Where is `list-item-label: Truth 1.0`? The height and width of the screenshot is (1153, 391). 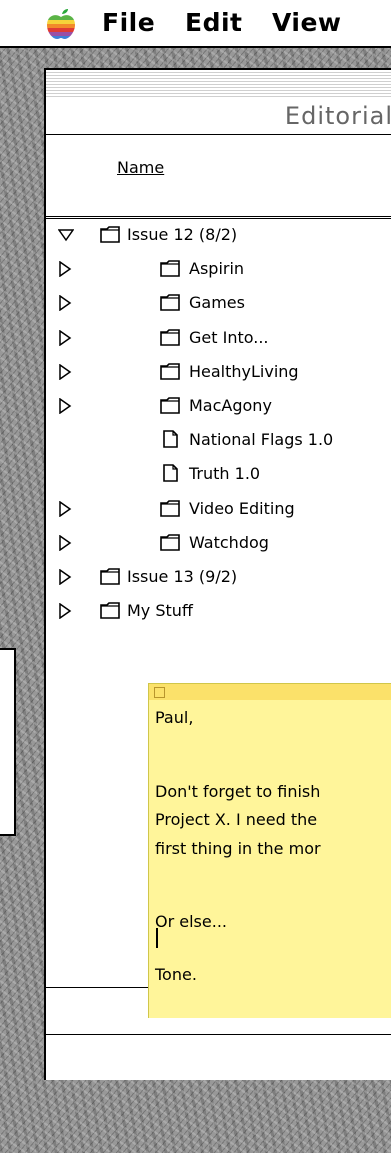
list-item-label: Truth 1.0 is located at coordinates (225, 474).